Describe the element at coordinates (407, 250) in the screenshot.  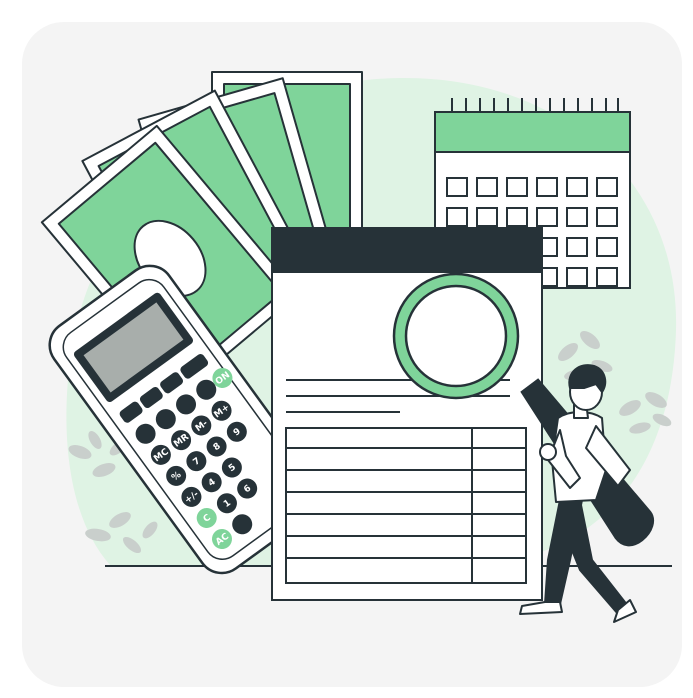
I see `document-header-bar` at that location.